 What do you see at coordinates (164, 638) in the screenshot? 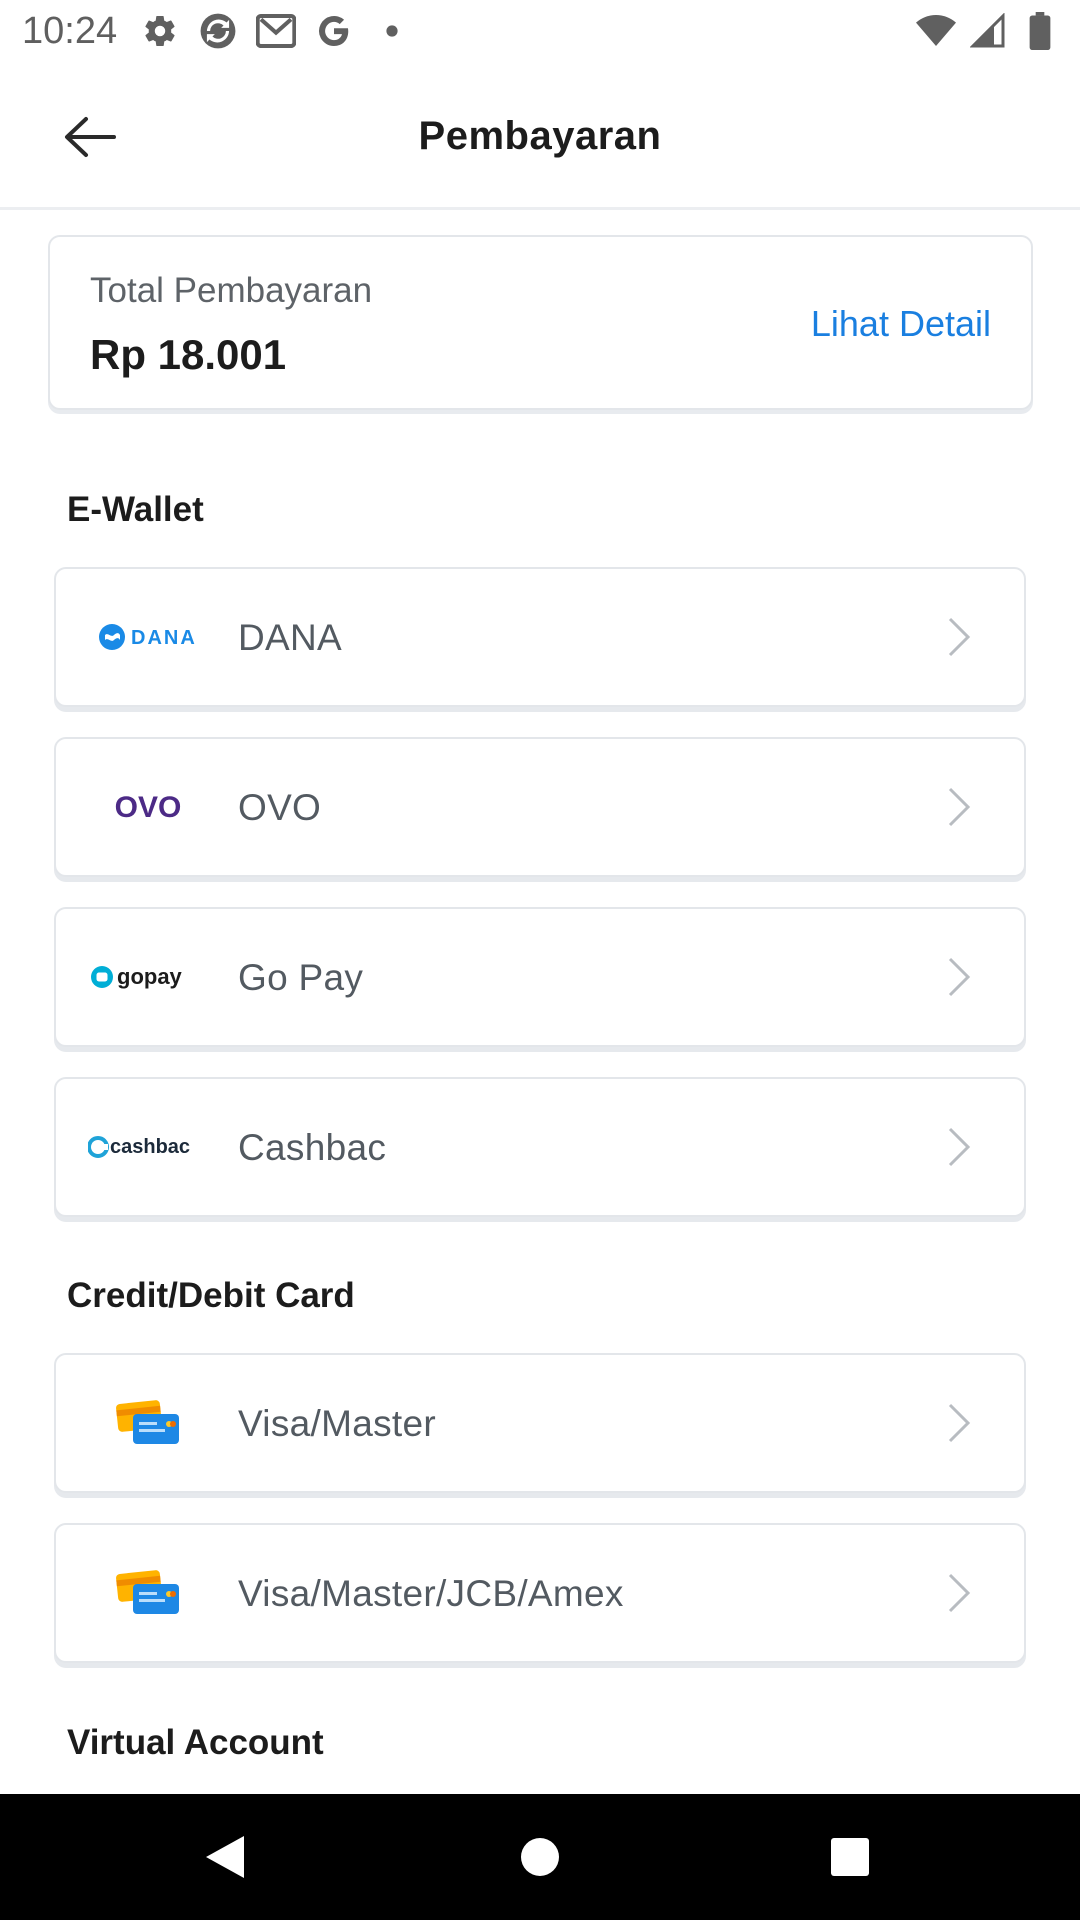
I see `dana-logo-text: DANA` at bounding box center [164, 638].